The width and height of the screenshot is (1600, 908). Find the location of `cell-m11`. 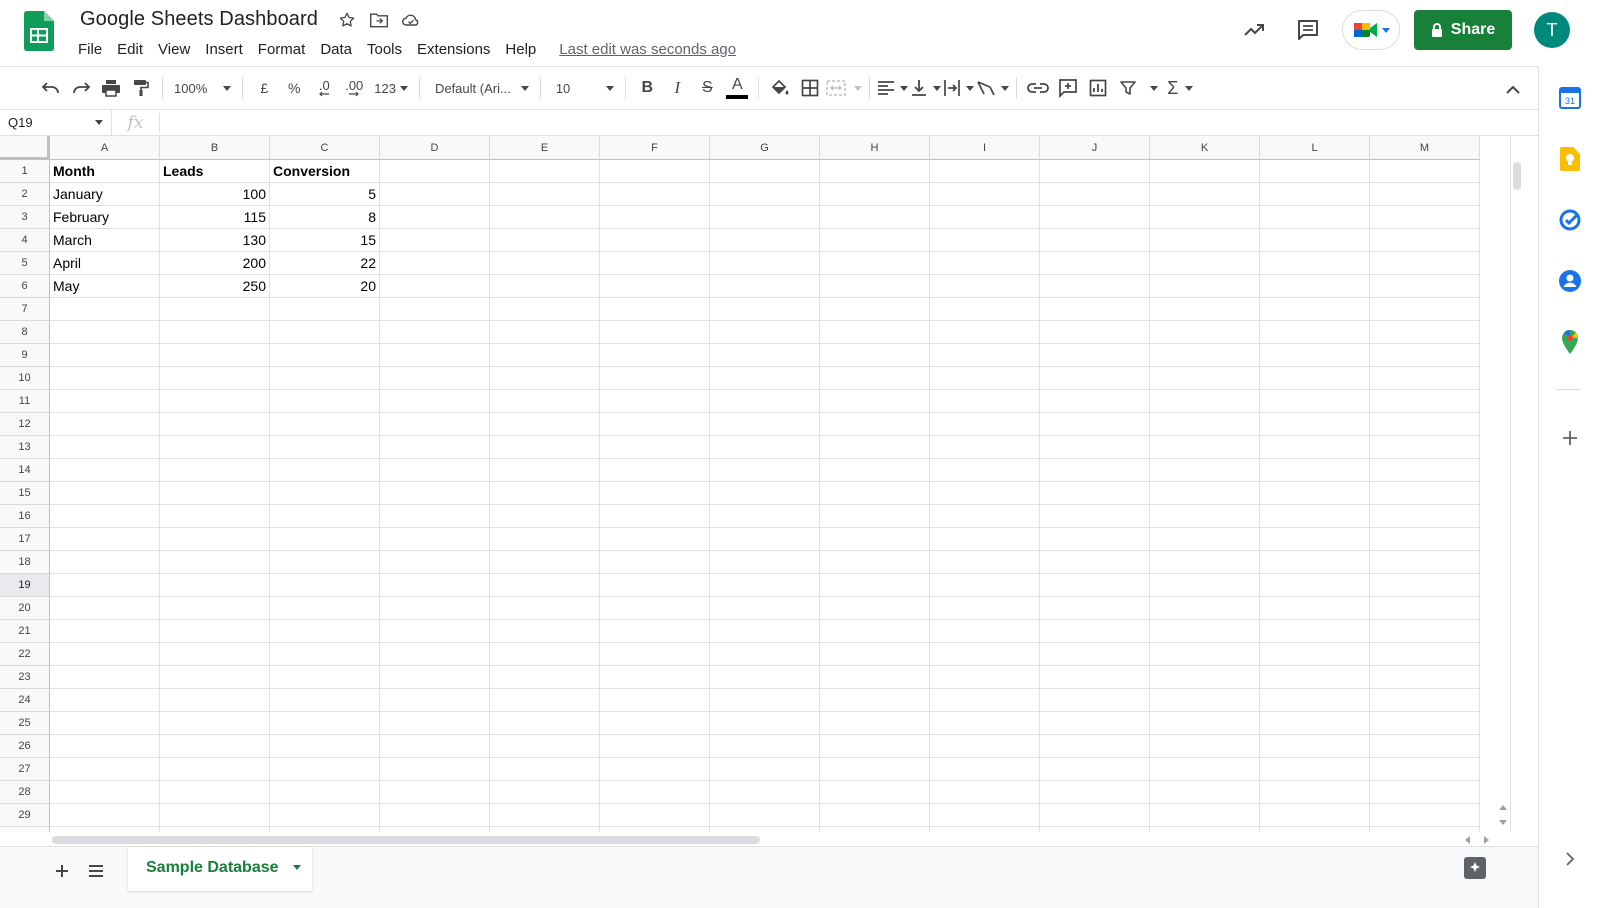

cell-m11 is located at coordinates (1425, 401).